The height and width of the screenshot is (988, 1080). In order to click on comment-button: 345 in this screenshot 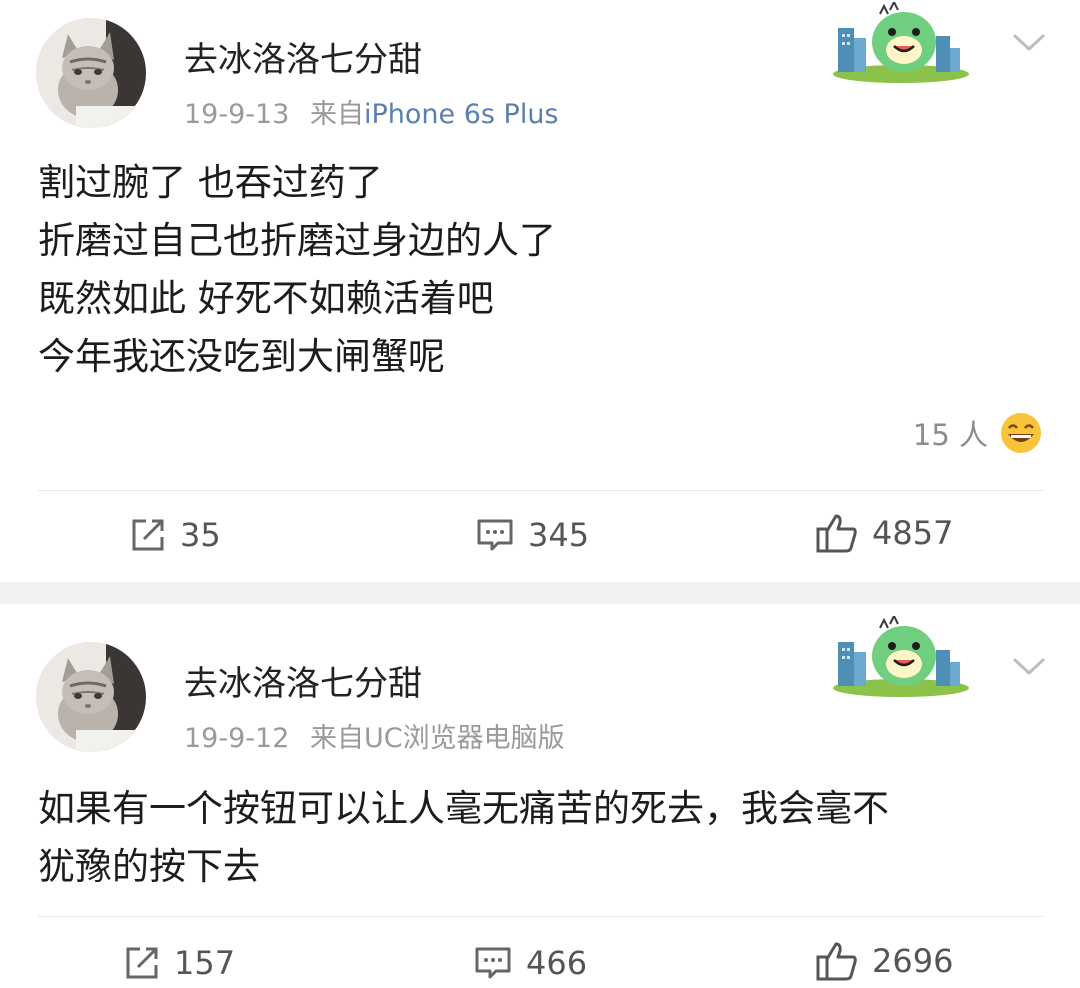, I will do `click(532, 535)`.